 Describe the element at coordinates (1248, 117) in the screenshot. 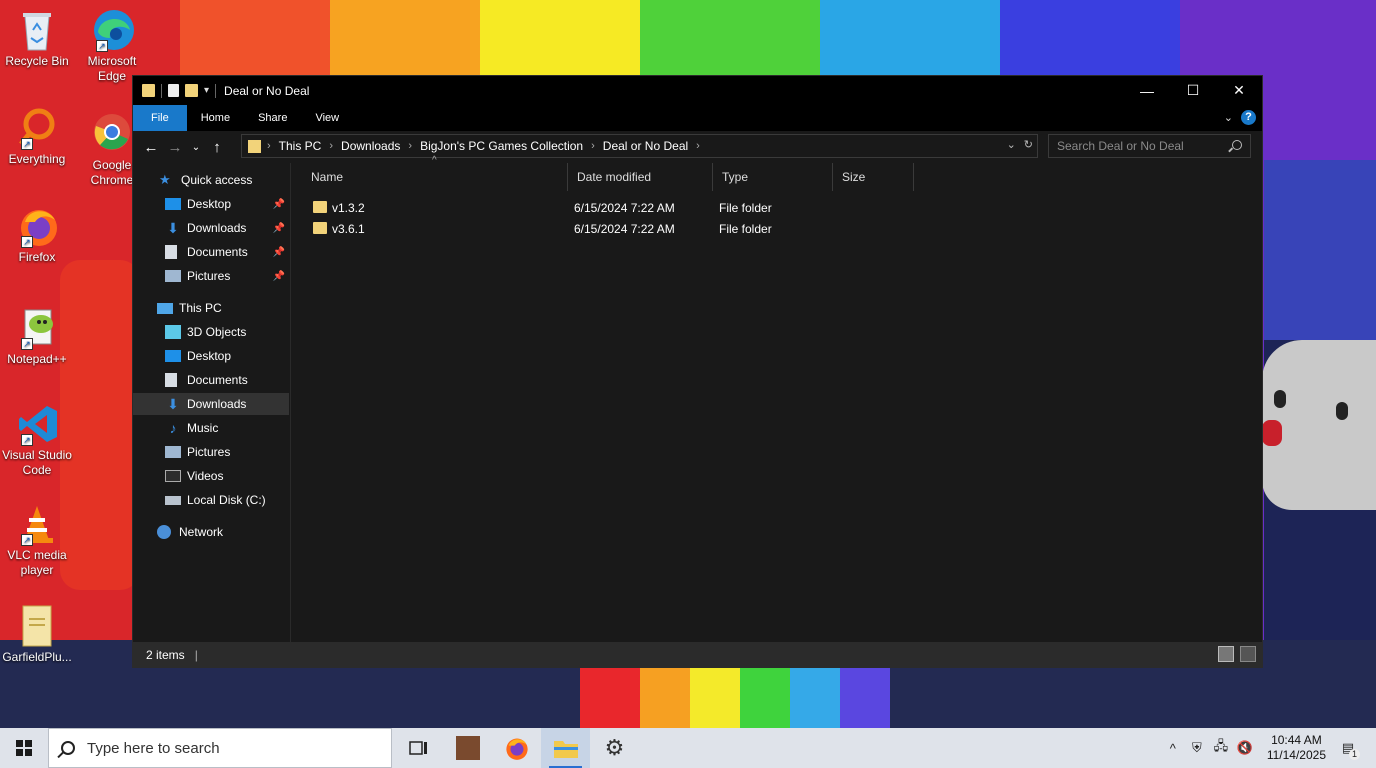

I see `help-icon: ?` at that location.